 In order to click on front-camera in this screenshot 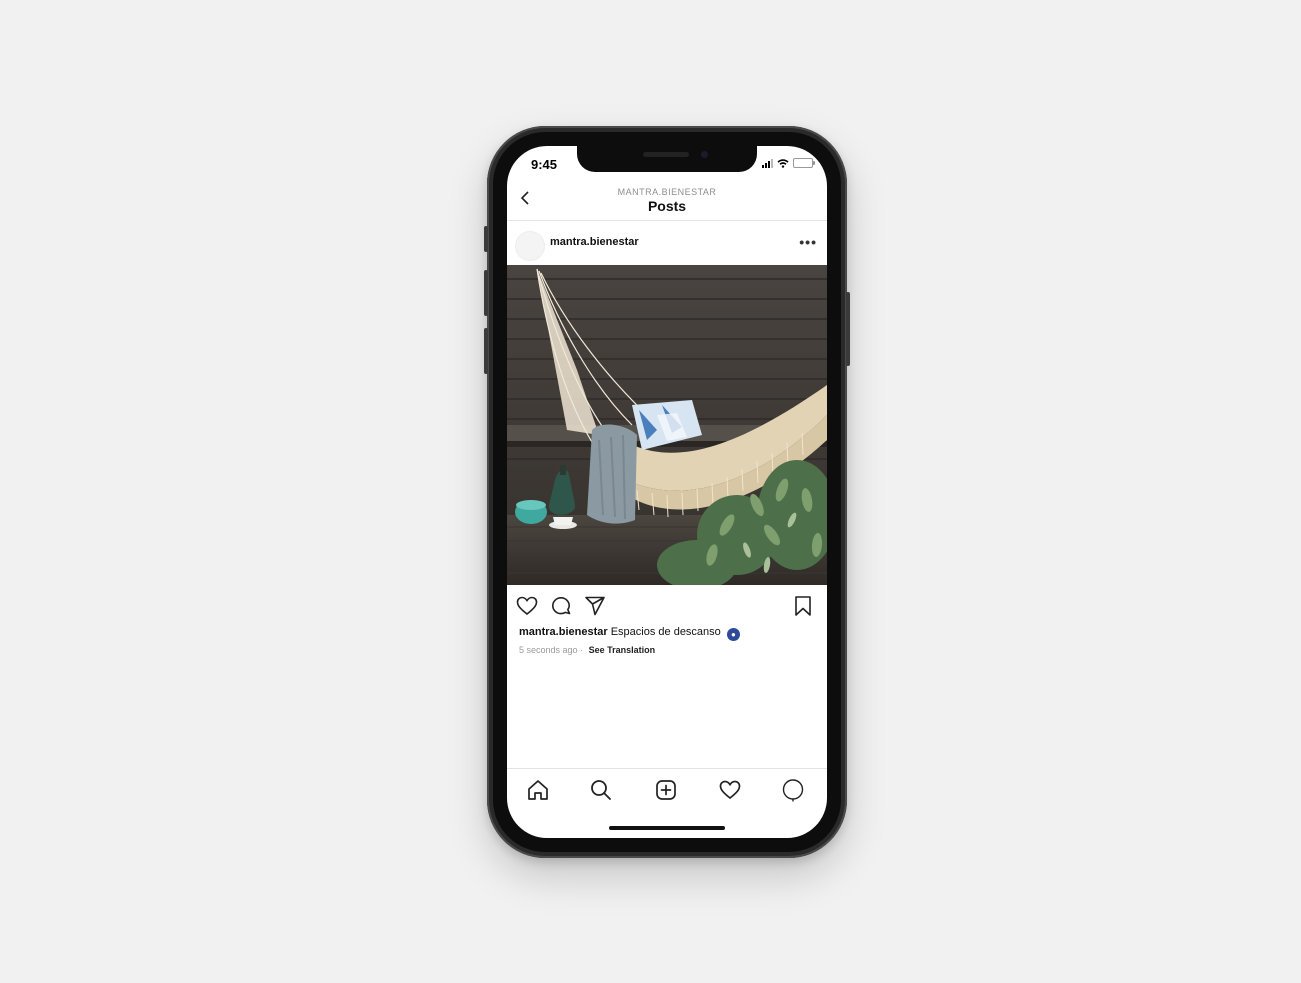, I will do `click(704, 154)`.